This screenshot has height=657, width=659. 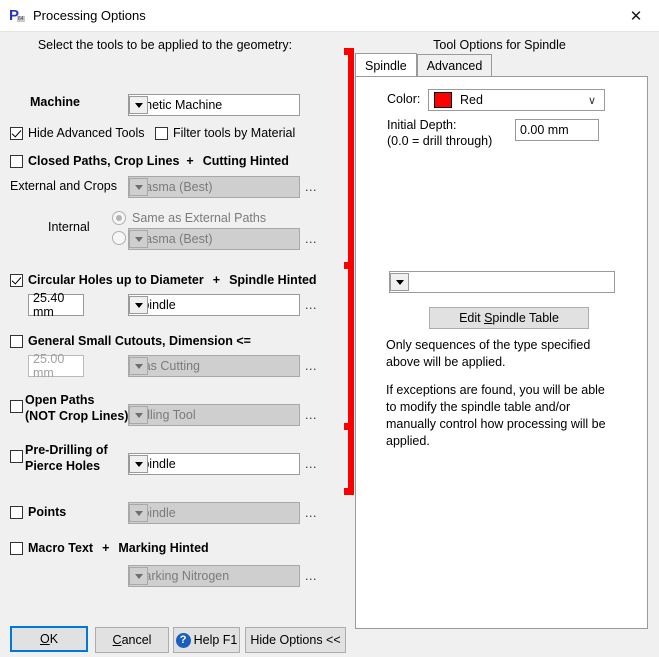 I want to click on red-annotation-dot-bottom, so click(x=346, y=491).